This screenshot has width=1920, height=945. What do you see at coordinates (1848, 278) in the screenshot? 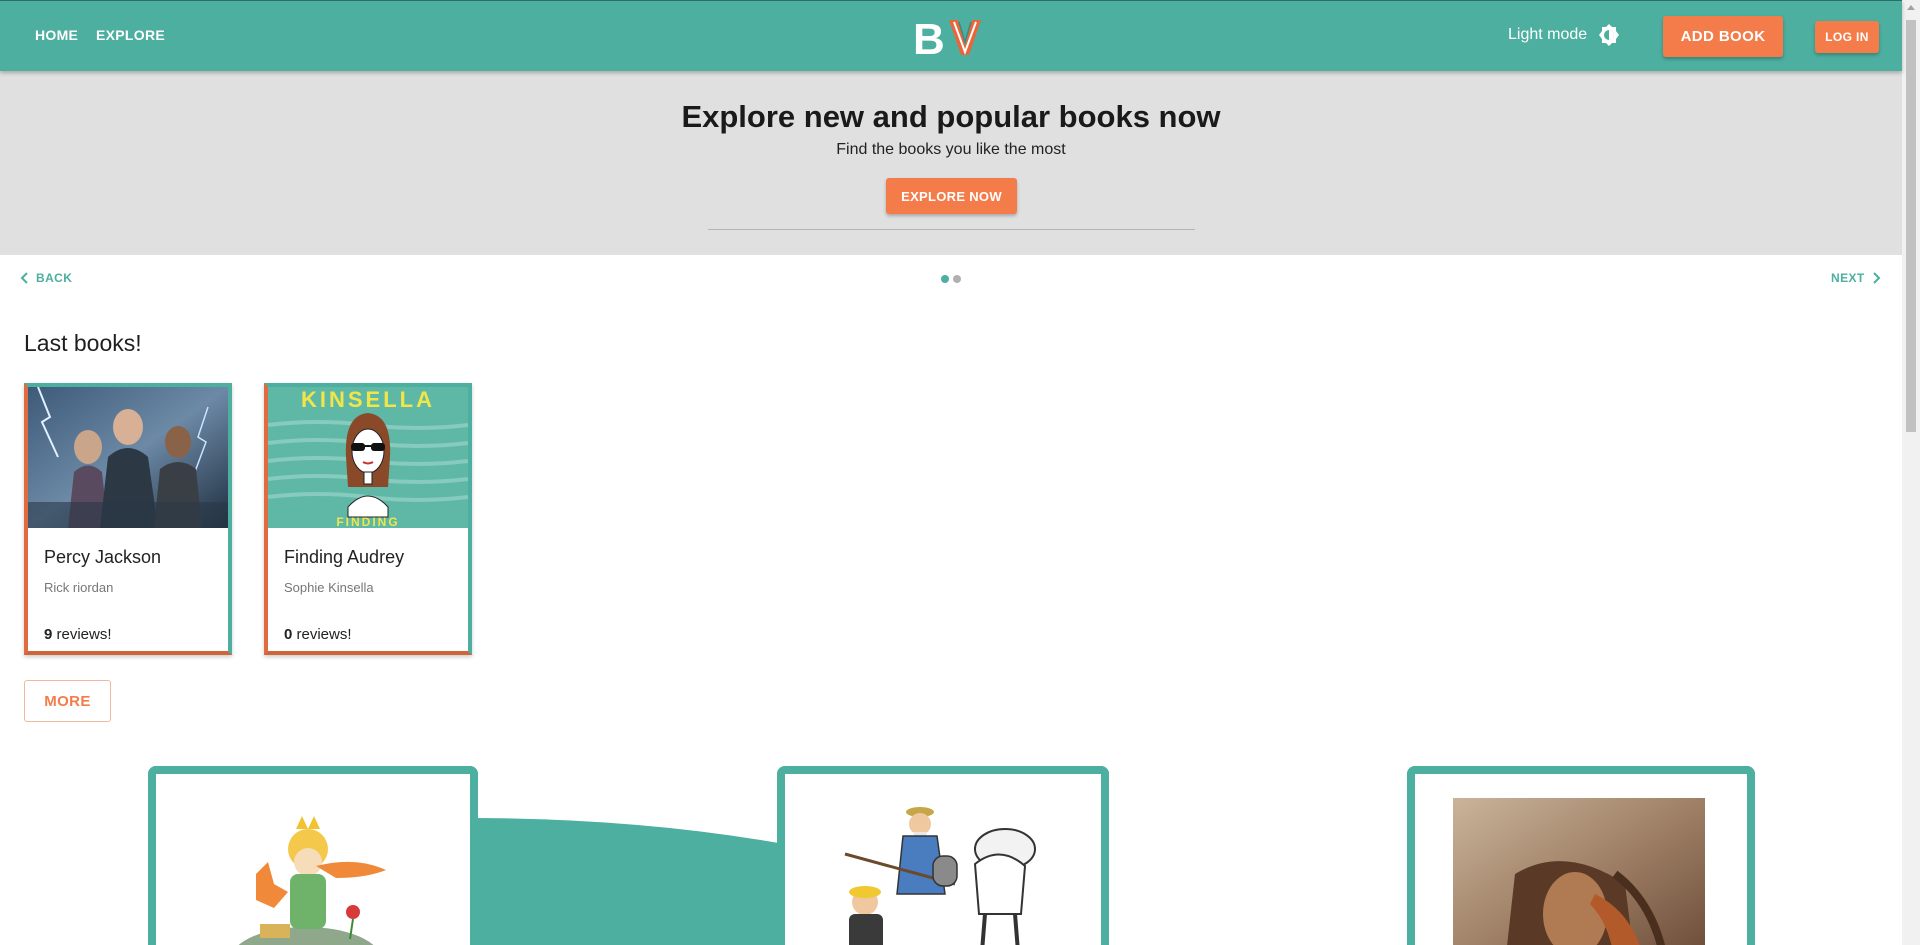
I see `carousel-next-label: NEXT` at bounding box center [1848, 278].